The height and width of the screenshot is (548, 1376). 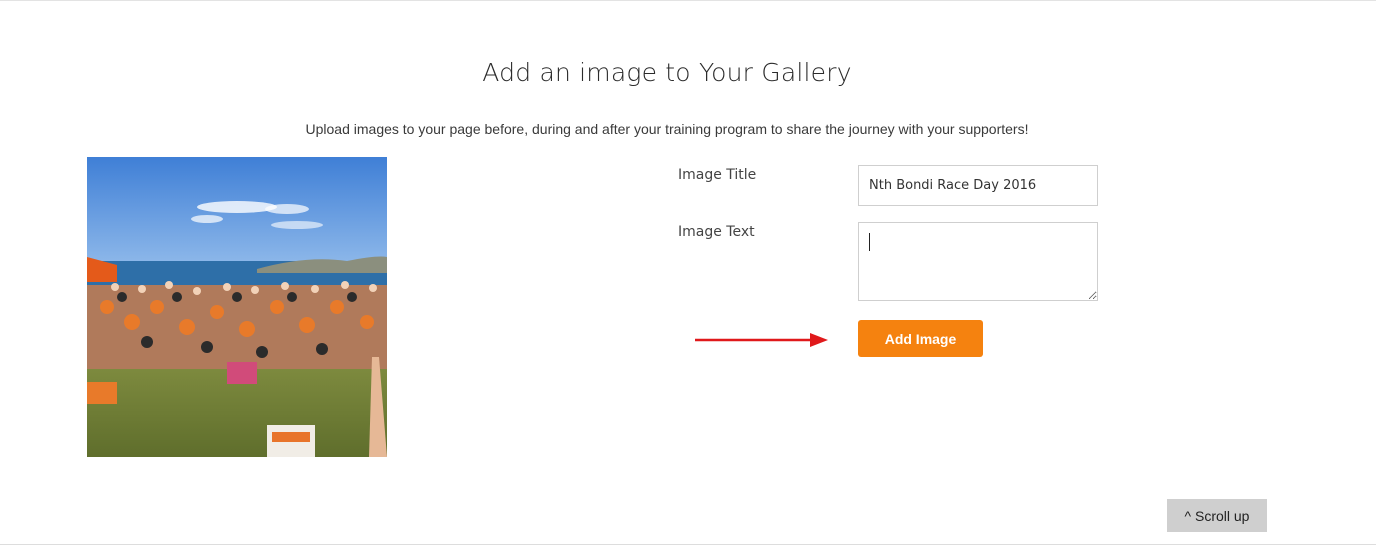 I want to click on image-title-input, so click(x=978, y=185).